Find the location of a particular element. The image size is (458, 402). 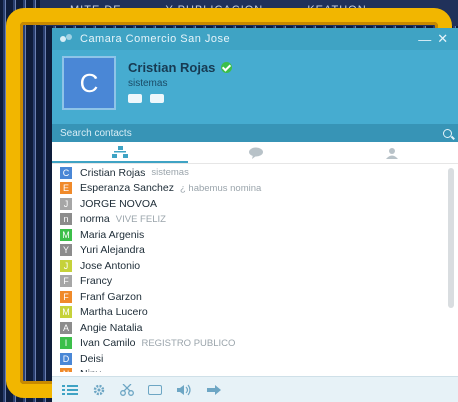

contact-name: Yuri Alejandra is located at coordinates (112, 250).